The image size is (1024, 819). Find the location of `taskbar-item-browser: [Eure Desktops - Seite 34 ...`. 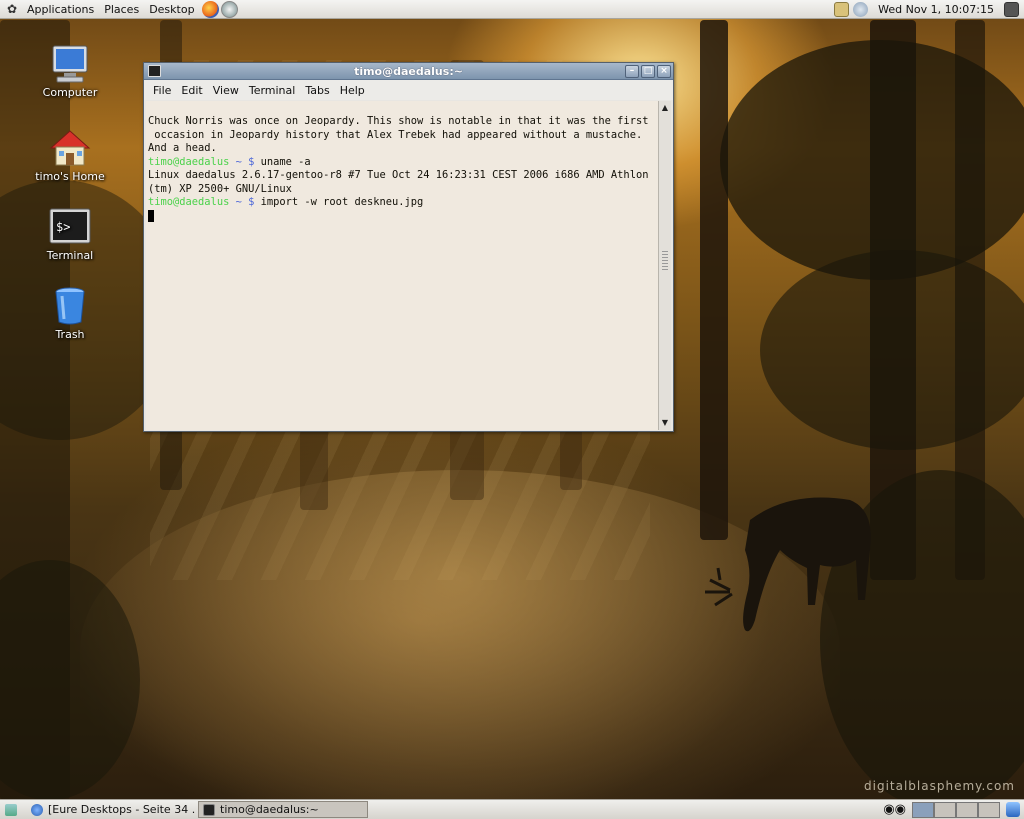

taskbar-item-browser: [Eure Desktops - Seite 34 ... is located at coordinates (111, 809).